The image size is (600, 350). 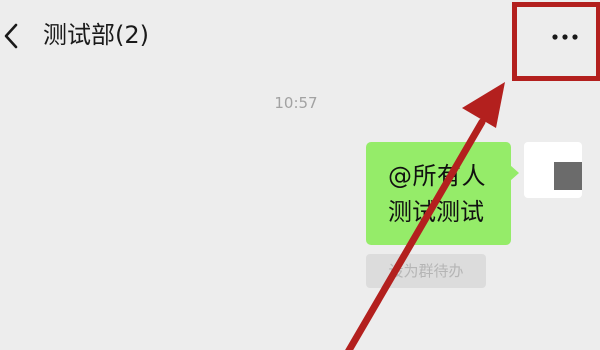 I want to click on highlight-annotation-box, so click(x=556, y=41).